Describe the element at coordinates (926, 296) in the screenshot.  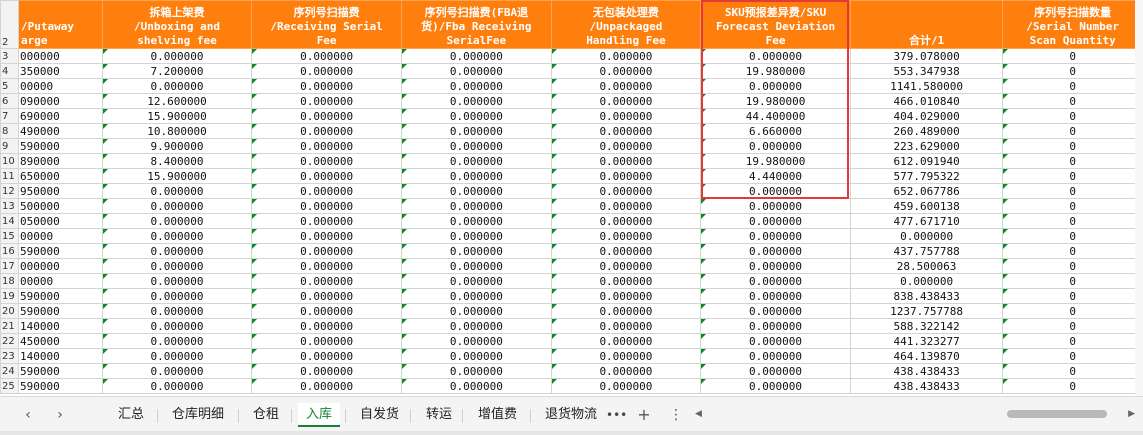
I see `table-cell: 838.438433` at that location.